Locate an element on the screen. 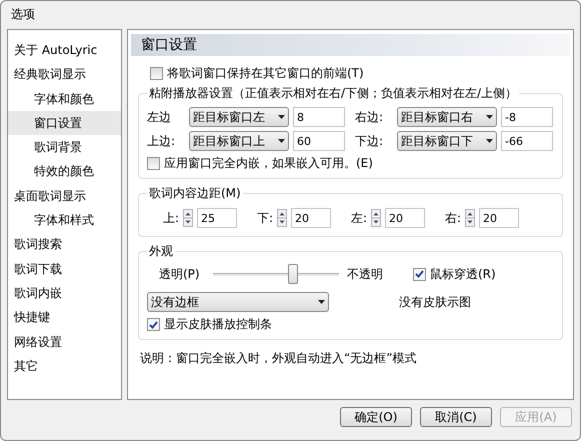 The height and width of the screenshot is (441, 581). field-label: 左: is located at coordinates (358, 218).